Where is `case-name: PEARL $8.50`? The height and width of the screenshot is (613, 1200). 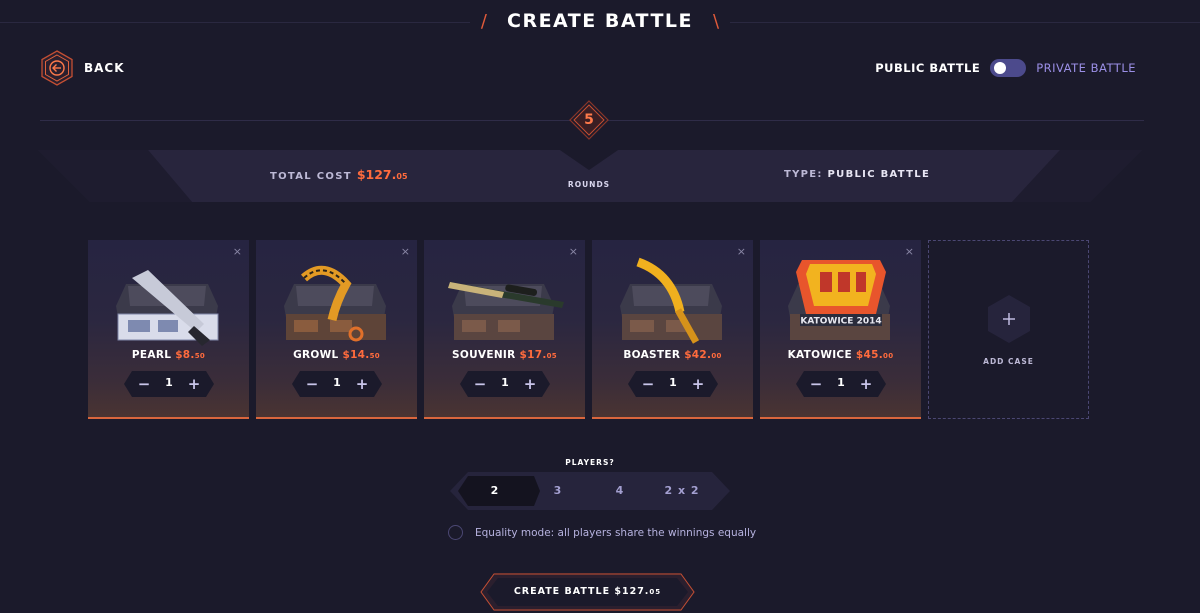
case-name: PEARL $8.50 is located at coordinates (168, 355).